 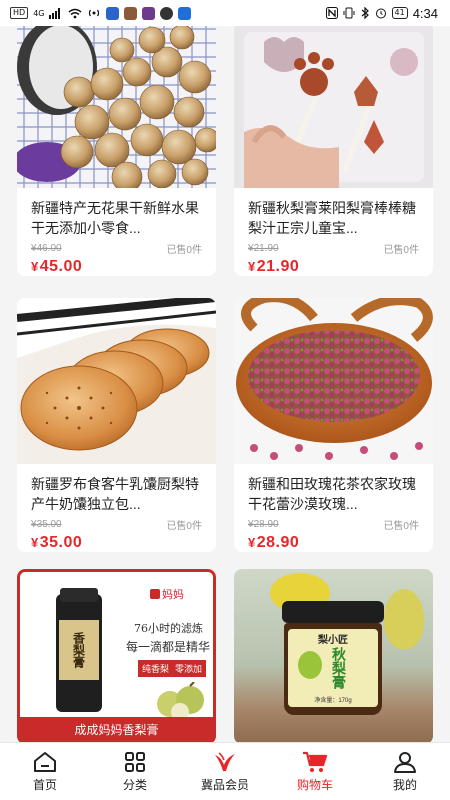 What do you see at coordinates (168, 647) in the screenshot?
I see `slogan-line-2: 每一滴都是精华` at bounding box center [168, 647].